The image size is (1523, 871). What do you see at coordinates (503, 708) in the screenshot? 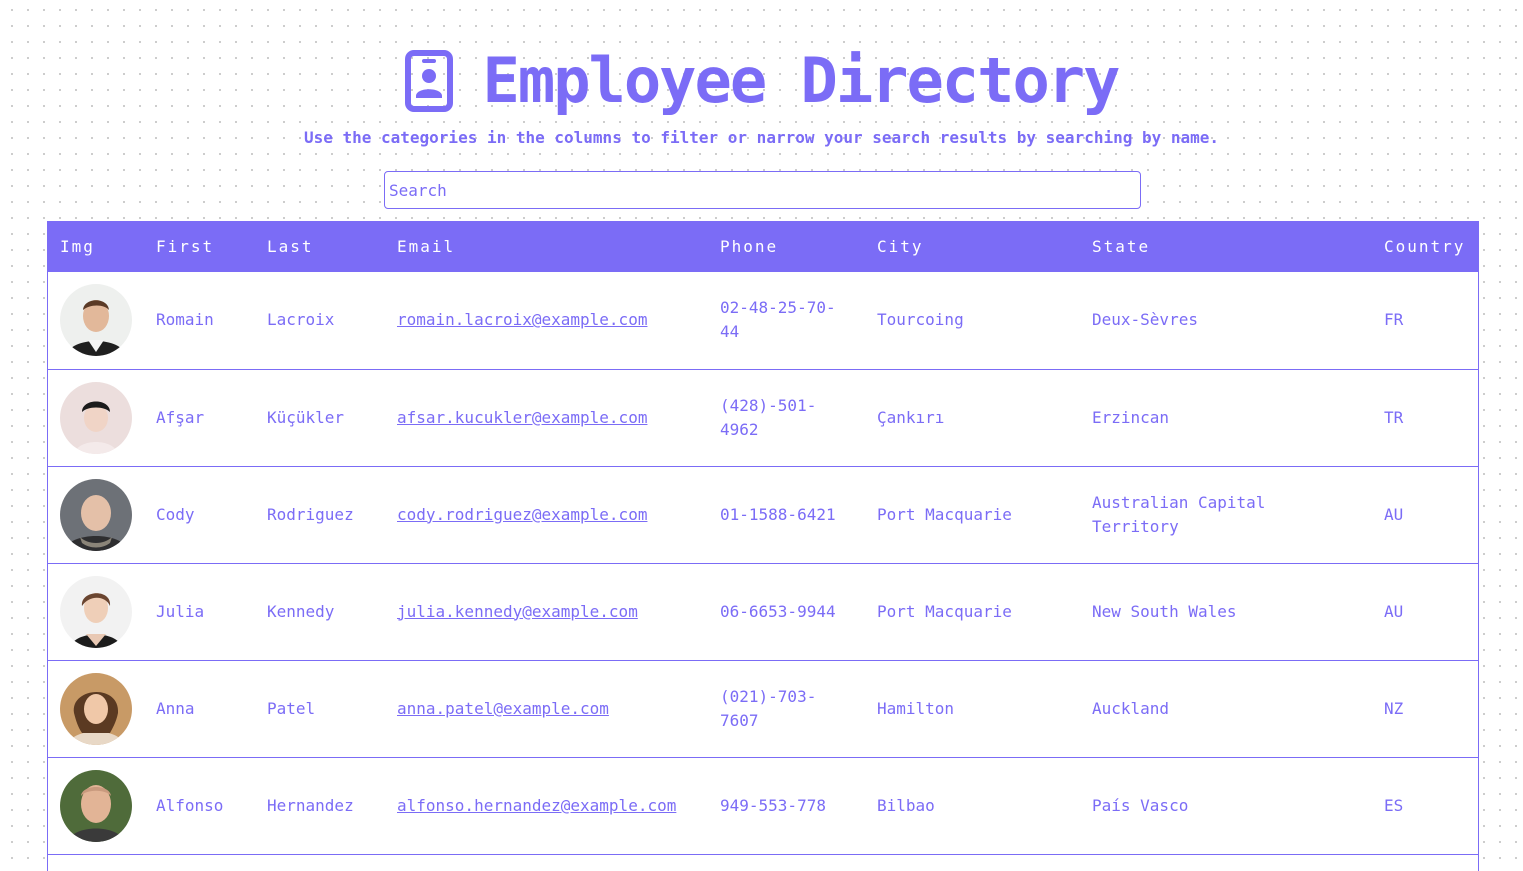
I see `email-link: anna.patel@example.com` at bounding box center [503, 708].